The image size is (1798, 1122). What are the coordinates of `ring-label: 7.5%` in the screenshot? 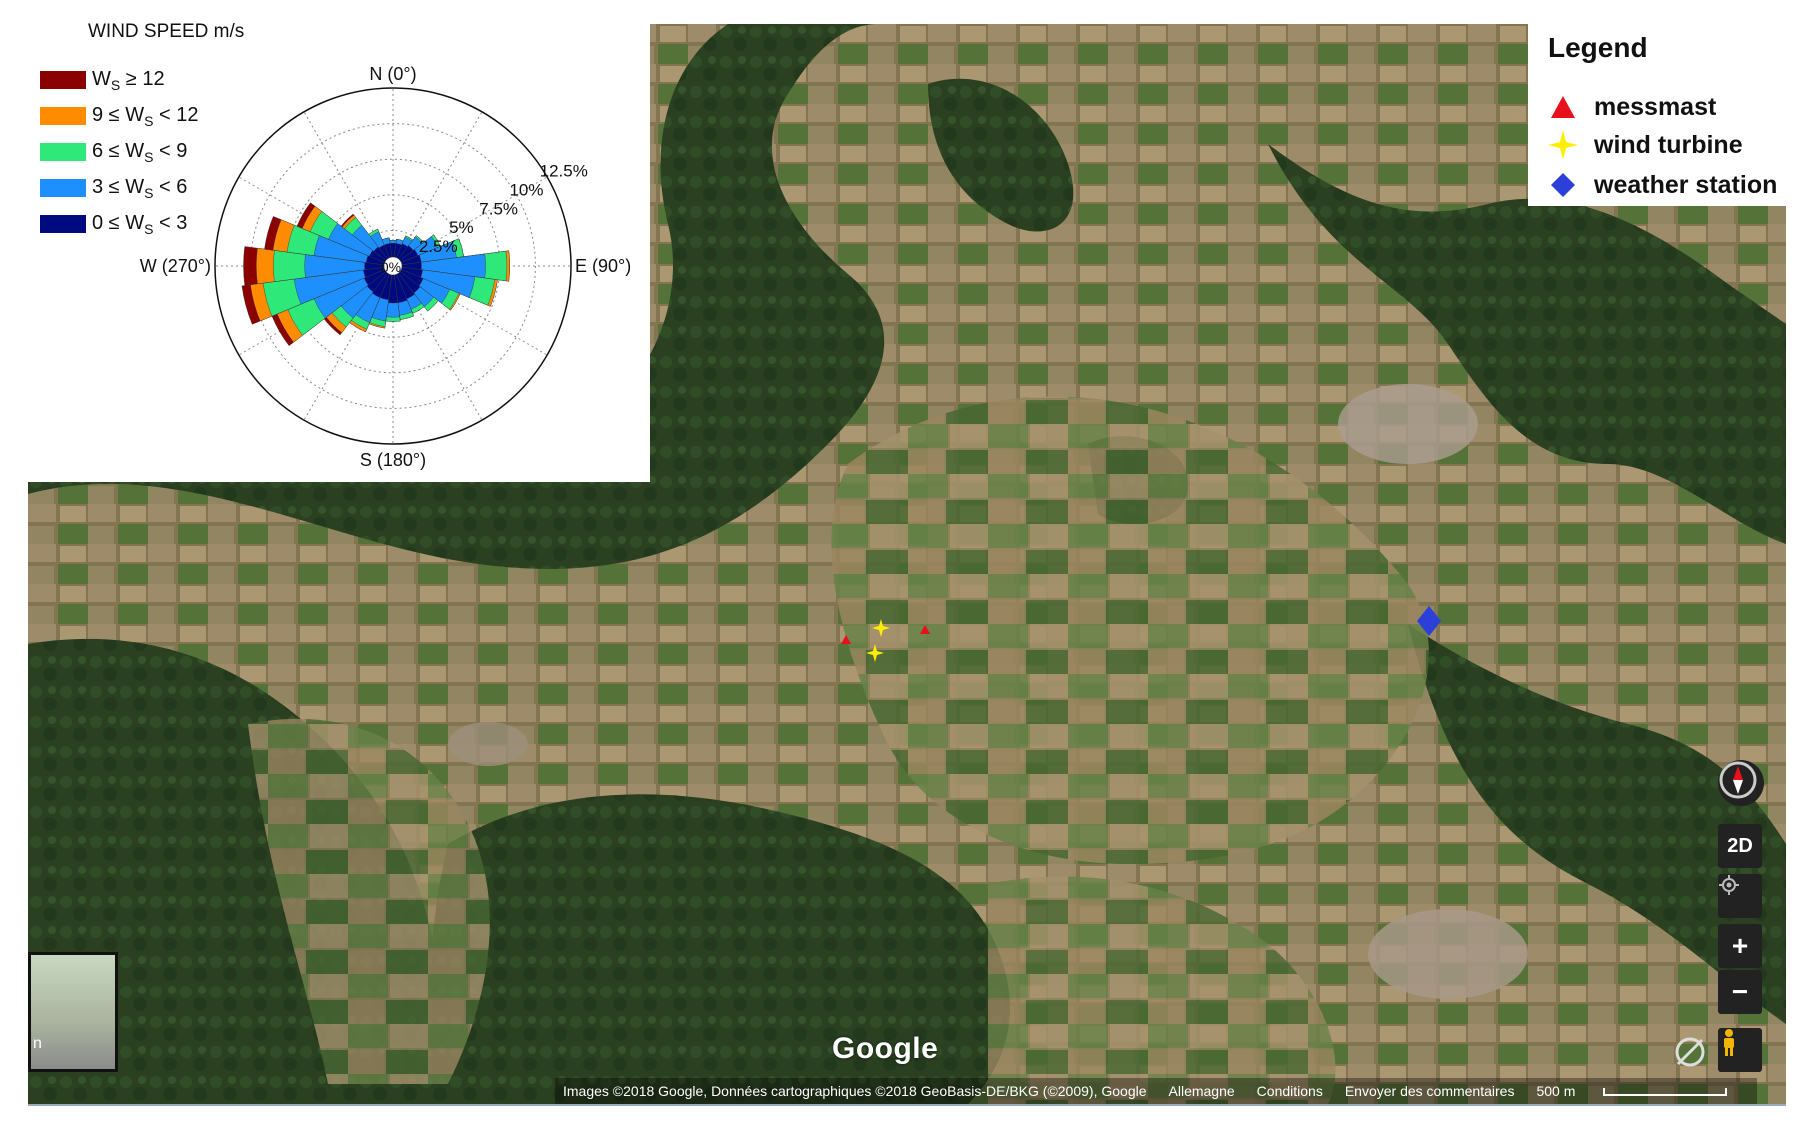 It's located at (498, 208).